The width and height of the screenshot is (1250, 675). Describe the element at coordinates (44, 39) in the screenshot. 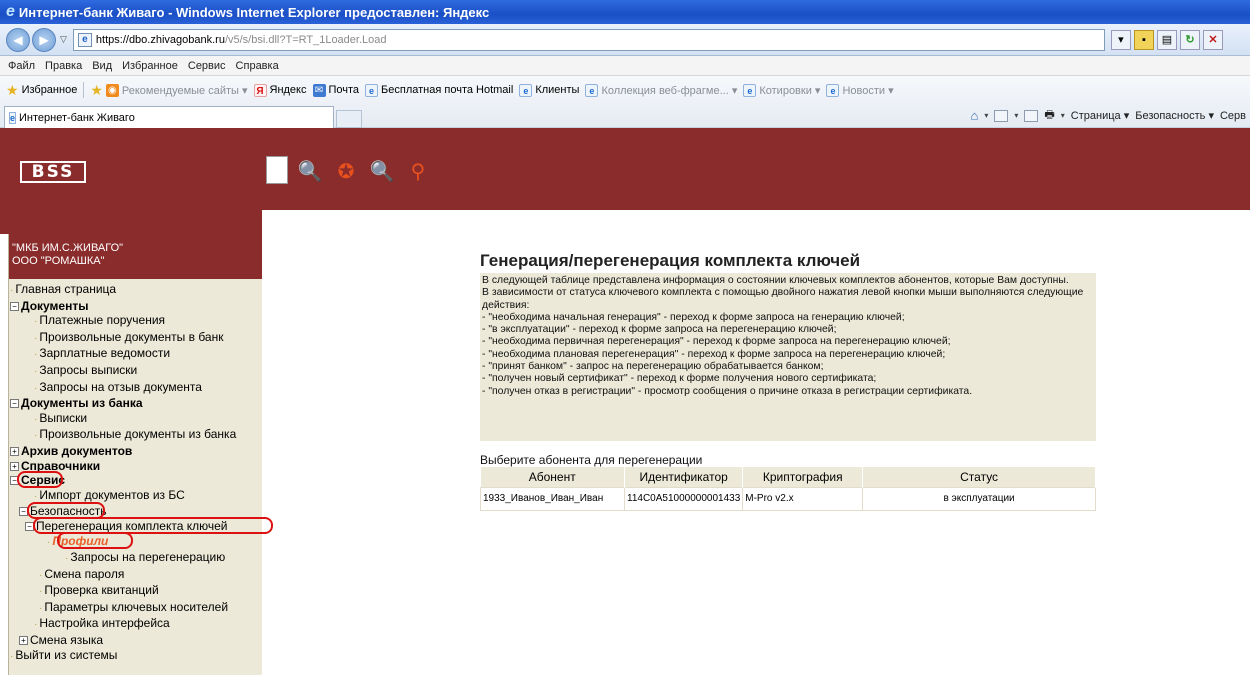

I see `forward-button: ▶` at that location.